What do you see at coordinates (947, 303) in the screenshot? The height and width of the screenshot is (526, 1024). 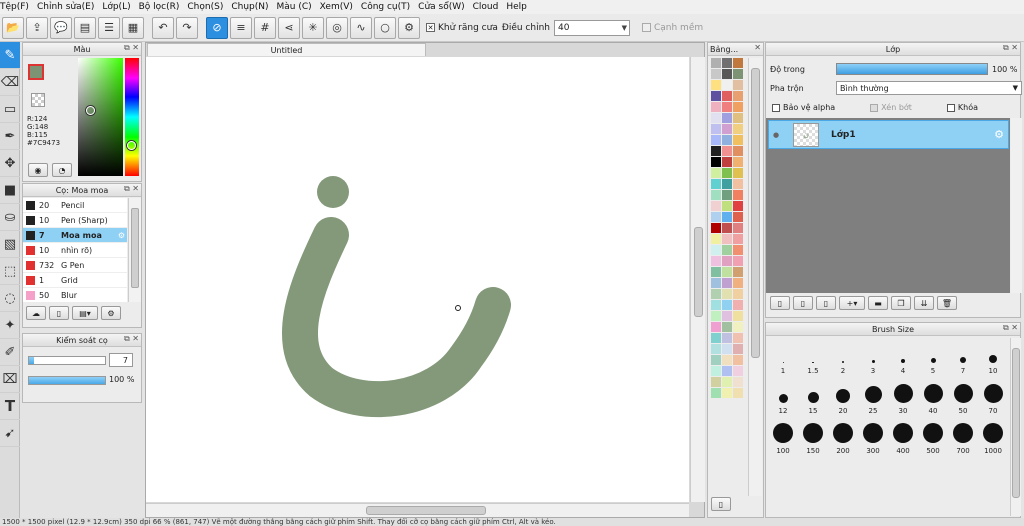 I see `delete-layer-button: 🗑` at bounding box center [947, 303].